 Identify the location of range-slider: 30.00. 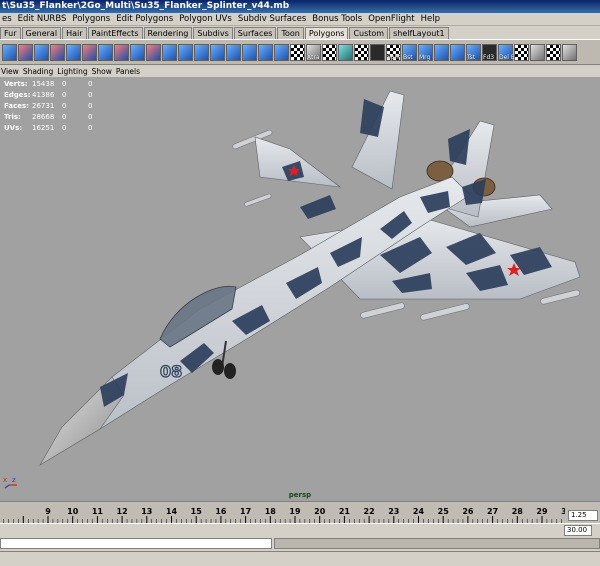
(300, 530).